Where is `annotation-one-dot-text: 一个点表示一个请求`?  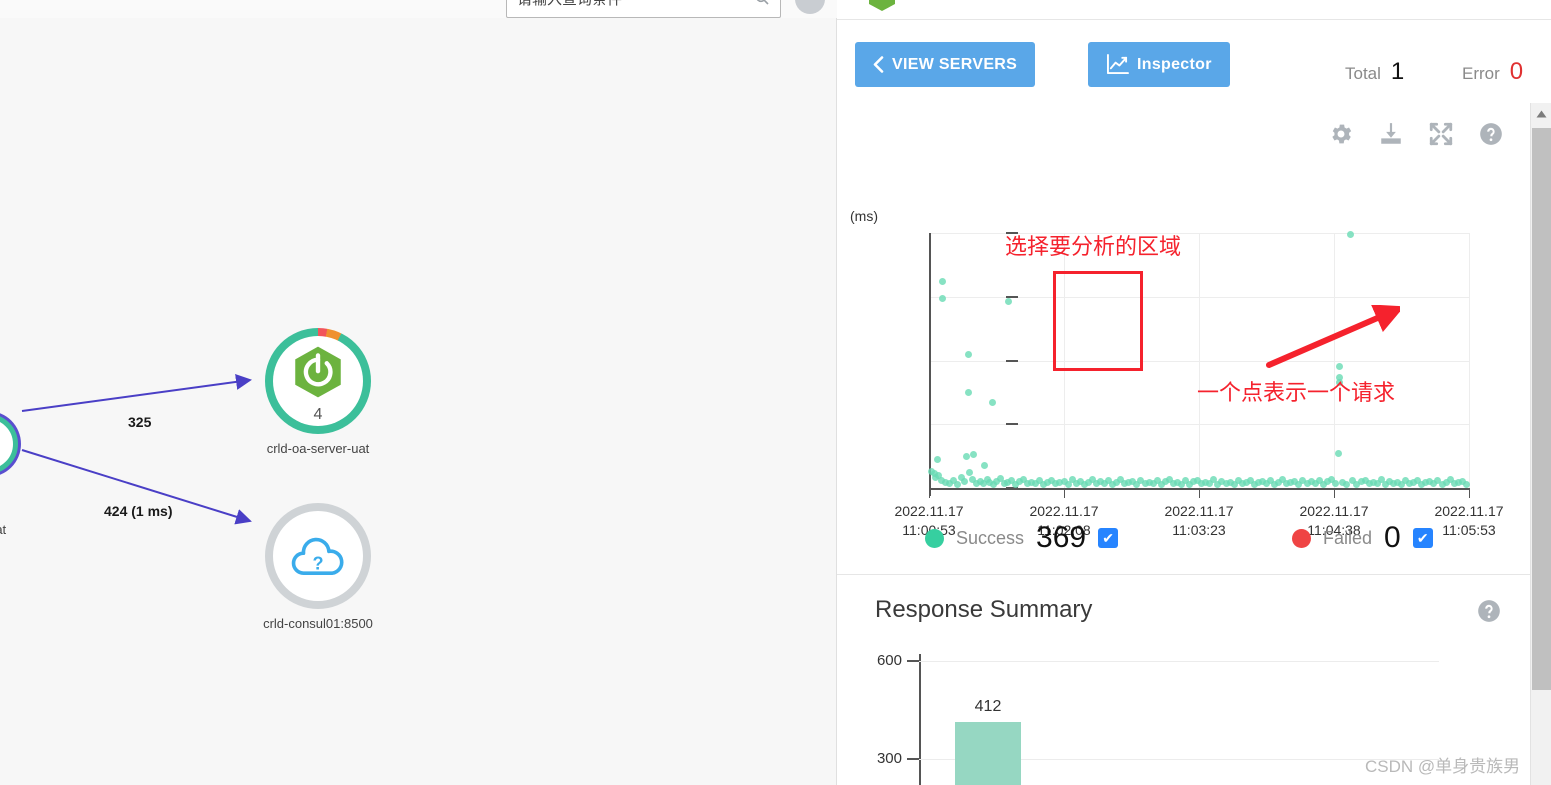 annotation-one-dot-text: 一个点表示一个请求 is located at coordinates (1296, 392).